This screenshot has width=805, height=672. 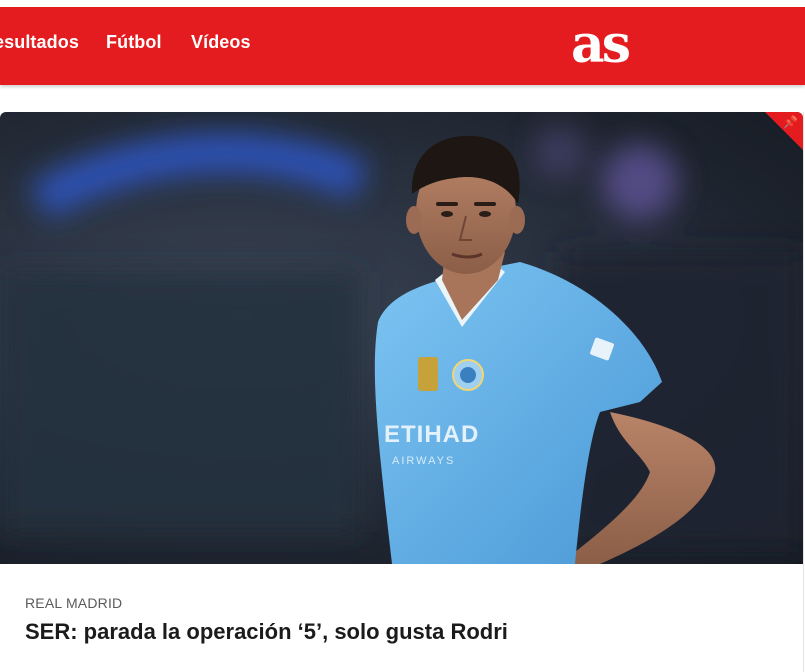 I want to click on as-logo: as, so click(x=601, y=45).